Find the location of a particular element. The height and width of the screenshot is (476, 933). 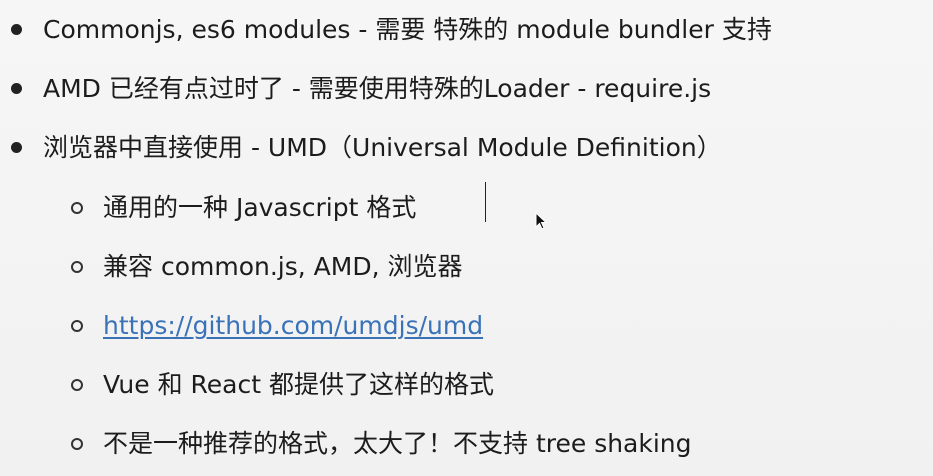

text-caret is located at coordinates (485, 202).